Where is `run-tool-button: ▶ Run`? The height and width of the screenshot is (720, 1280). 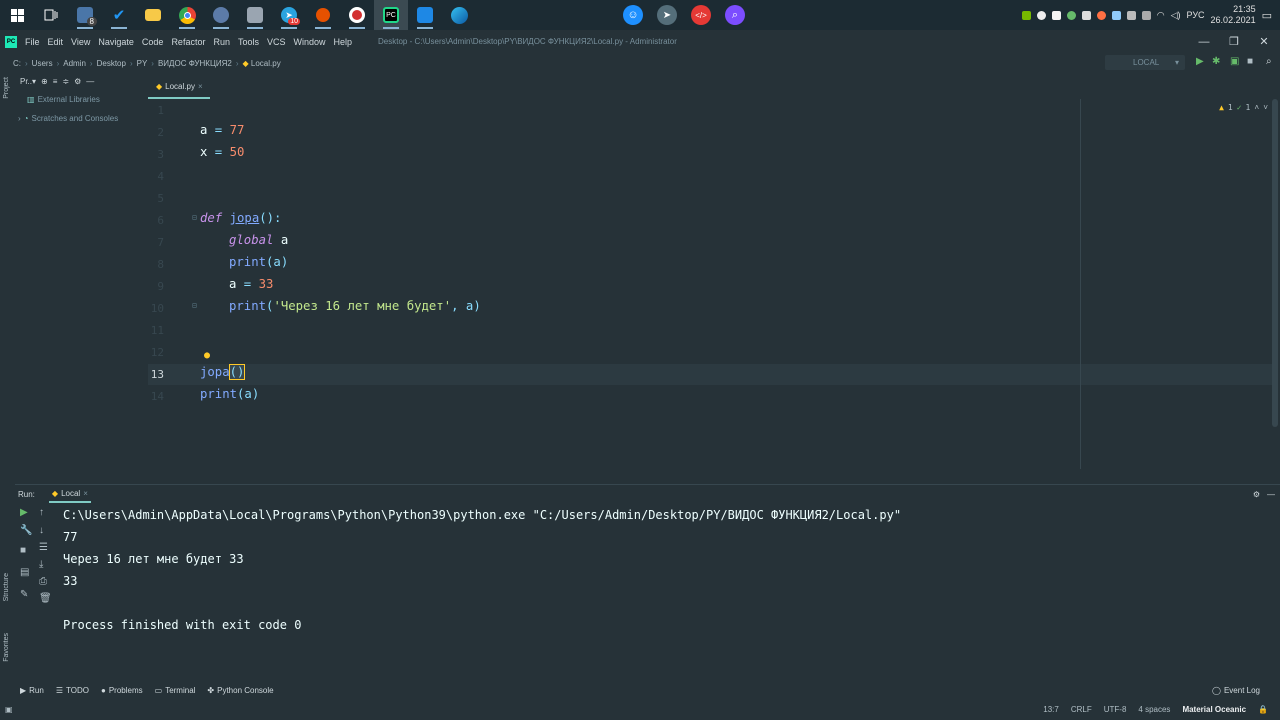 run-tool-button: ▶ Run is located at coordinates (32, 690).